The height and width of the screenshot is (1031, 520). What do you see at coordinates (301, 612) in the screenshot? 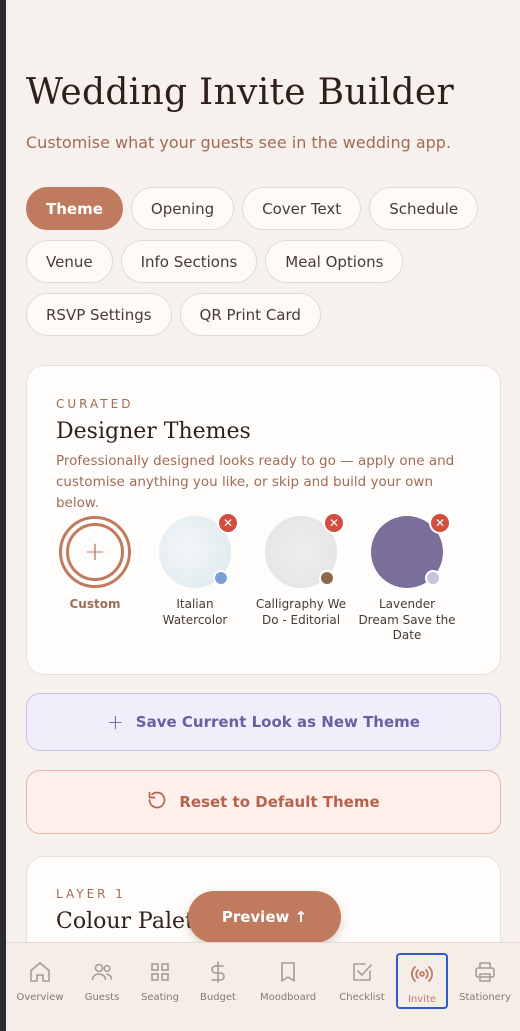
I see `theme-label: Calligraphy We Do - Editorial` at bounding box center [301, 612].